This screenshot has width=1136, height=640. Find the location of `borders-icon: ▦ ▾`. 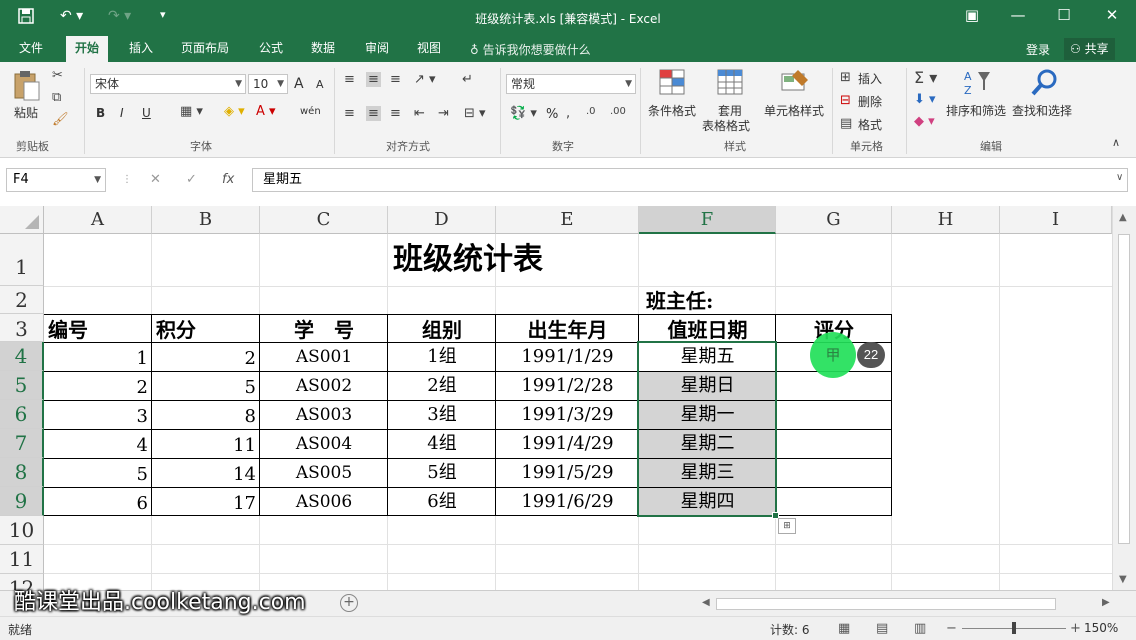

borders-icon: ▦ ▾ is located at coordinates (191, 111).